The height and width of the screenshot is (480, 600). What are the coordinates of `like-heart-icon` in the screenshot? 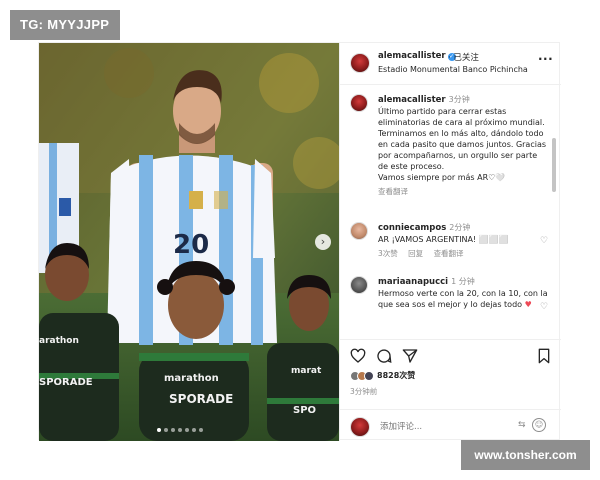 It's located at (358, 356).